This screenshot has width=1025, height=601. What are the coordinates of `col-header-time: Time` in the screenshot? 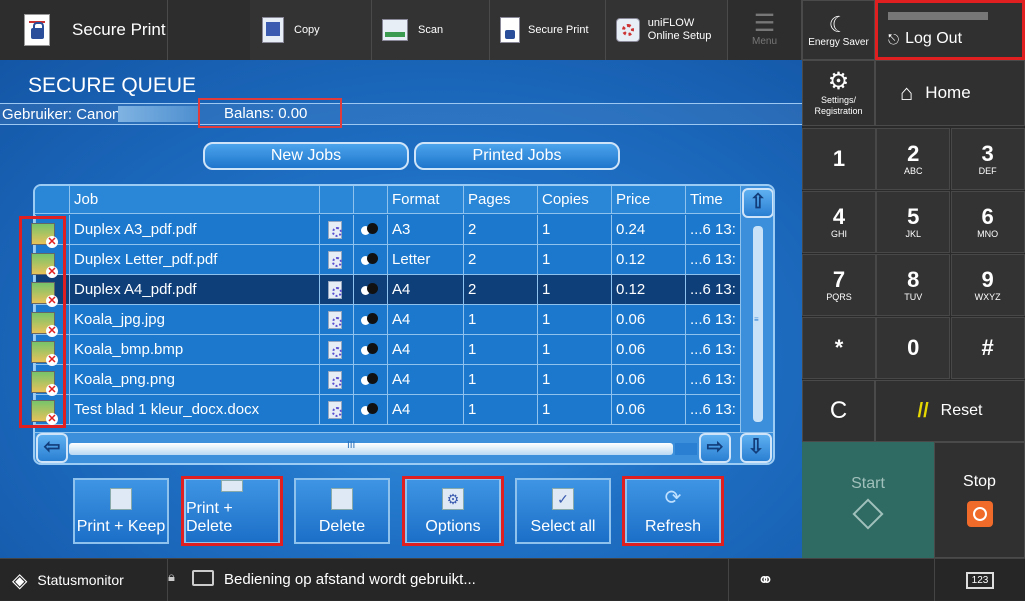 It's located at (712, 200).